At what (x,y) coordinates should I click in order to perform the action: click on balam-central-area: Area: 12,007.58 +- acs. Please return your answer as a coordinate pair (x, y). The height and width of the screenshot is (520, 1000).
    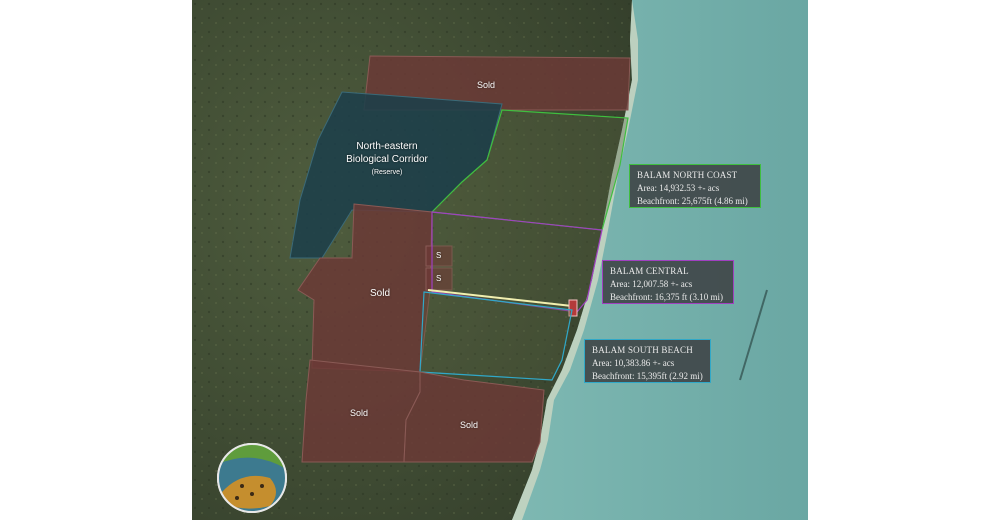
    Looking at the image, I should click on (651, 284).